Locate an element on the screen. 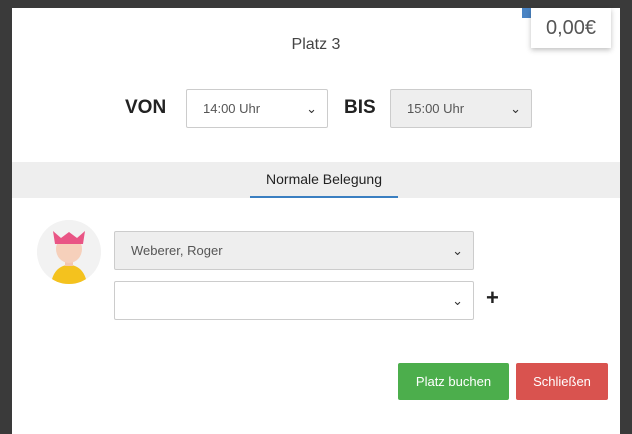 This screenshot has height=434, width=632. avatar is located at coordinates (69, 252).